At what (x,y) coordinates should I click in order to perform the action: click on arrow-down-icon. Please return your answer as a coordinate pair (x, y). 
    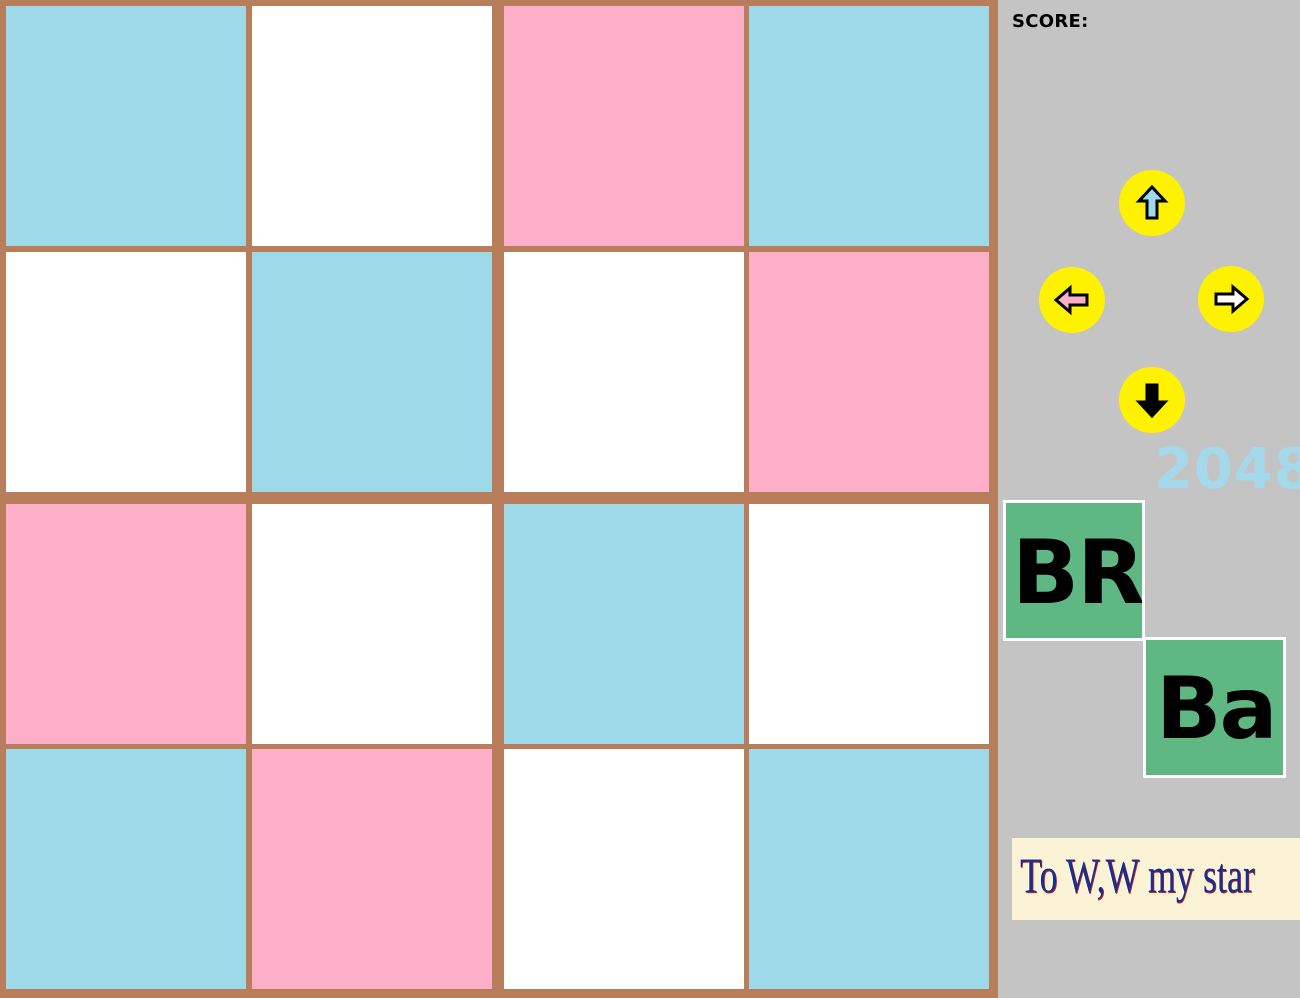
    Looking at the image, I should click on (1152, 401).